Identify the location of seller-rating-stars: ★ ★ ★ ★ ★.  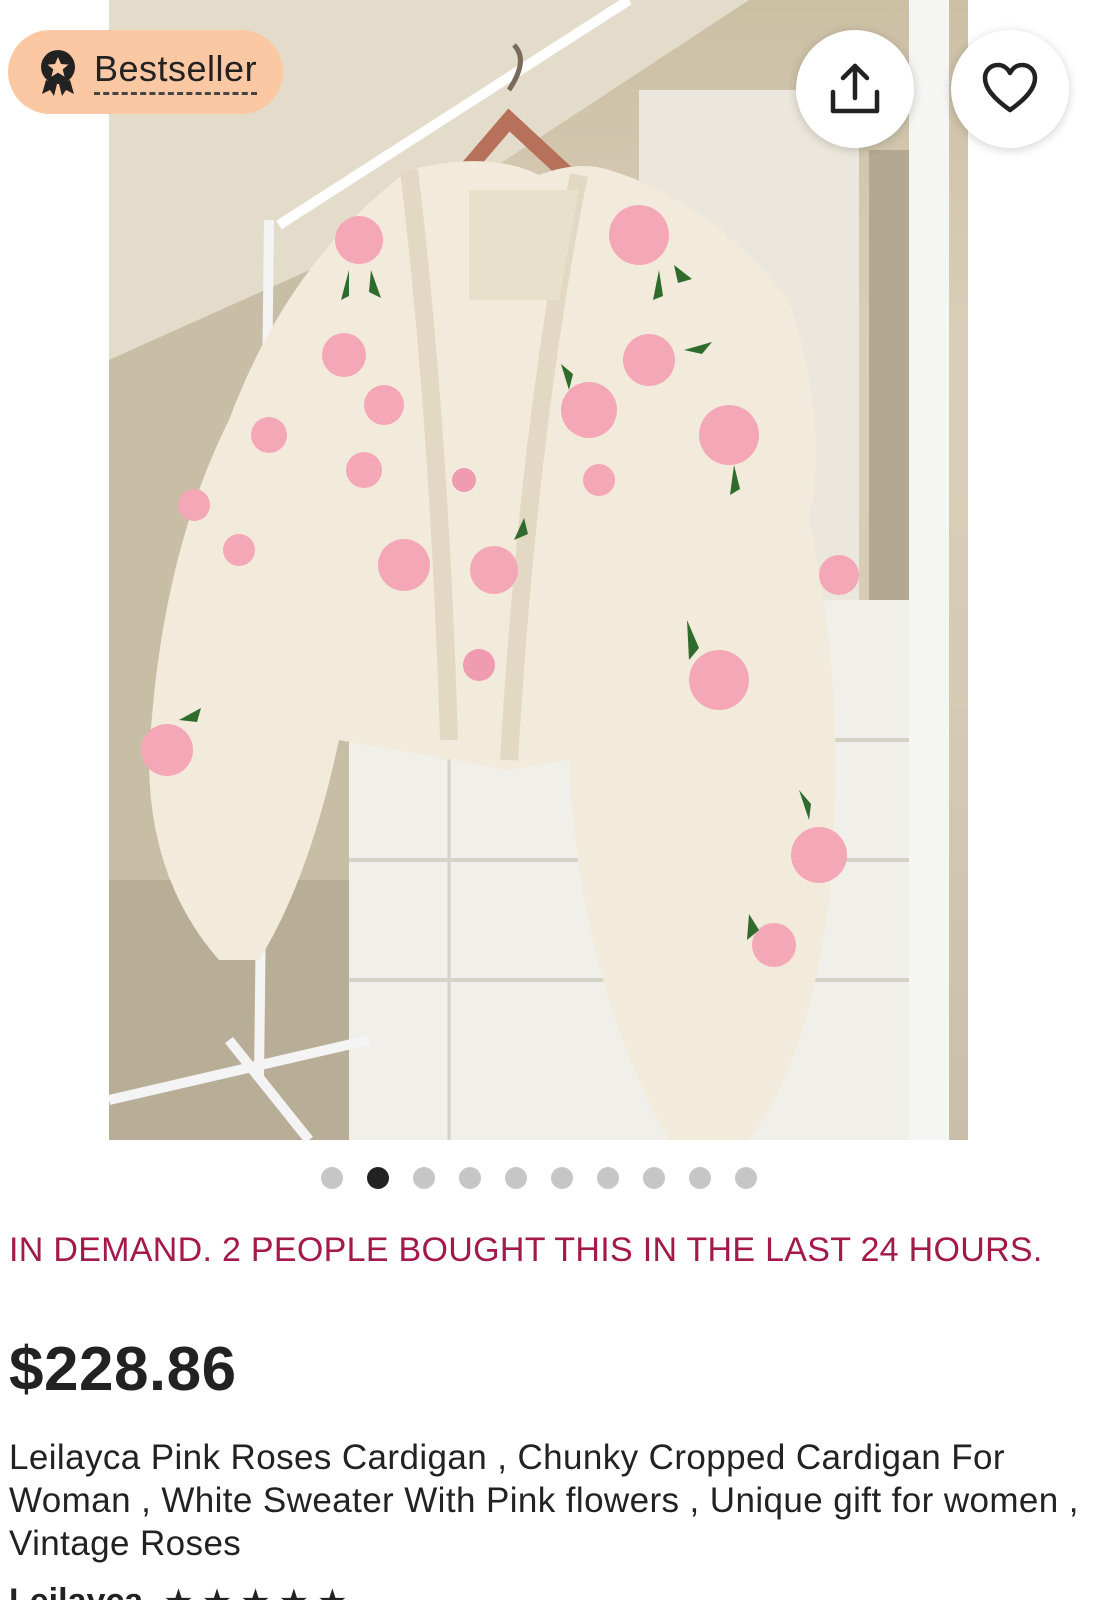
(255, 1591).